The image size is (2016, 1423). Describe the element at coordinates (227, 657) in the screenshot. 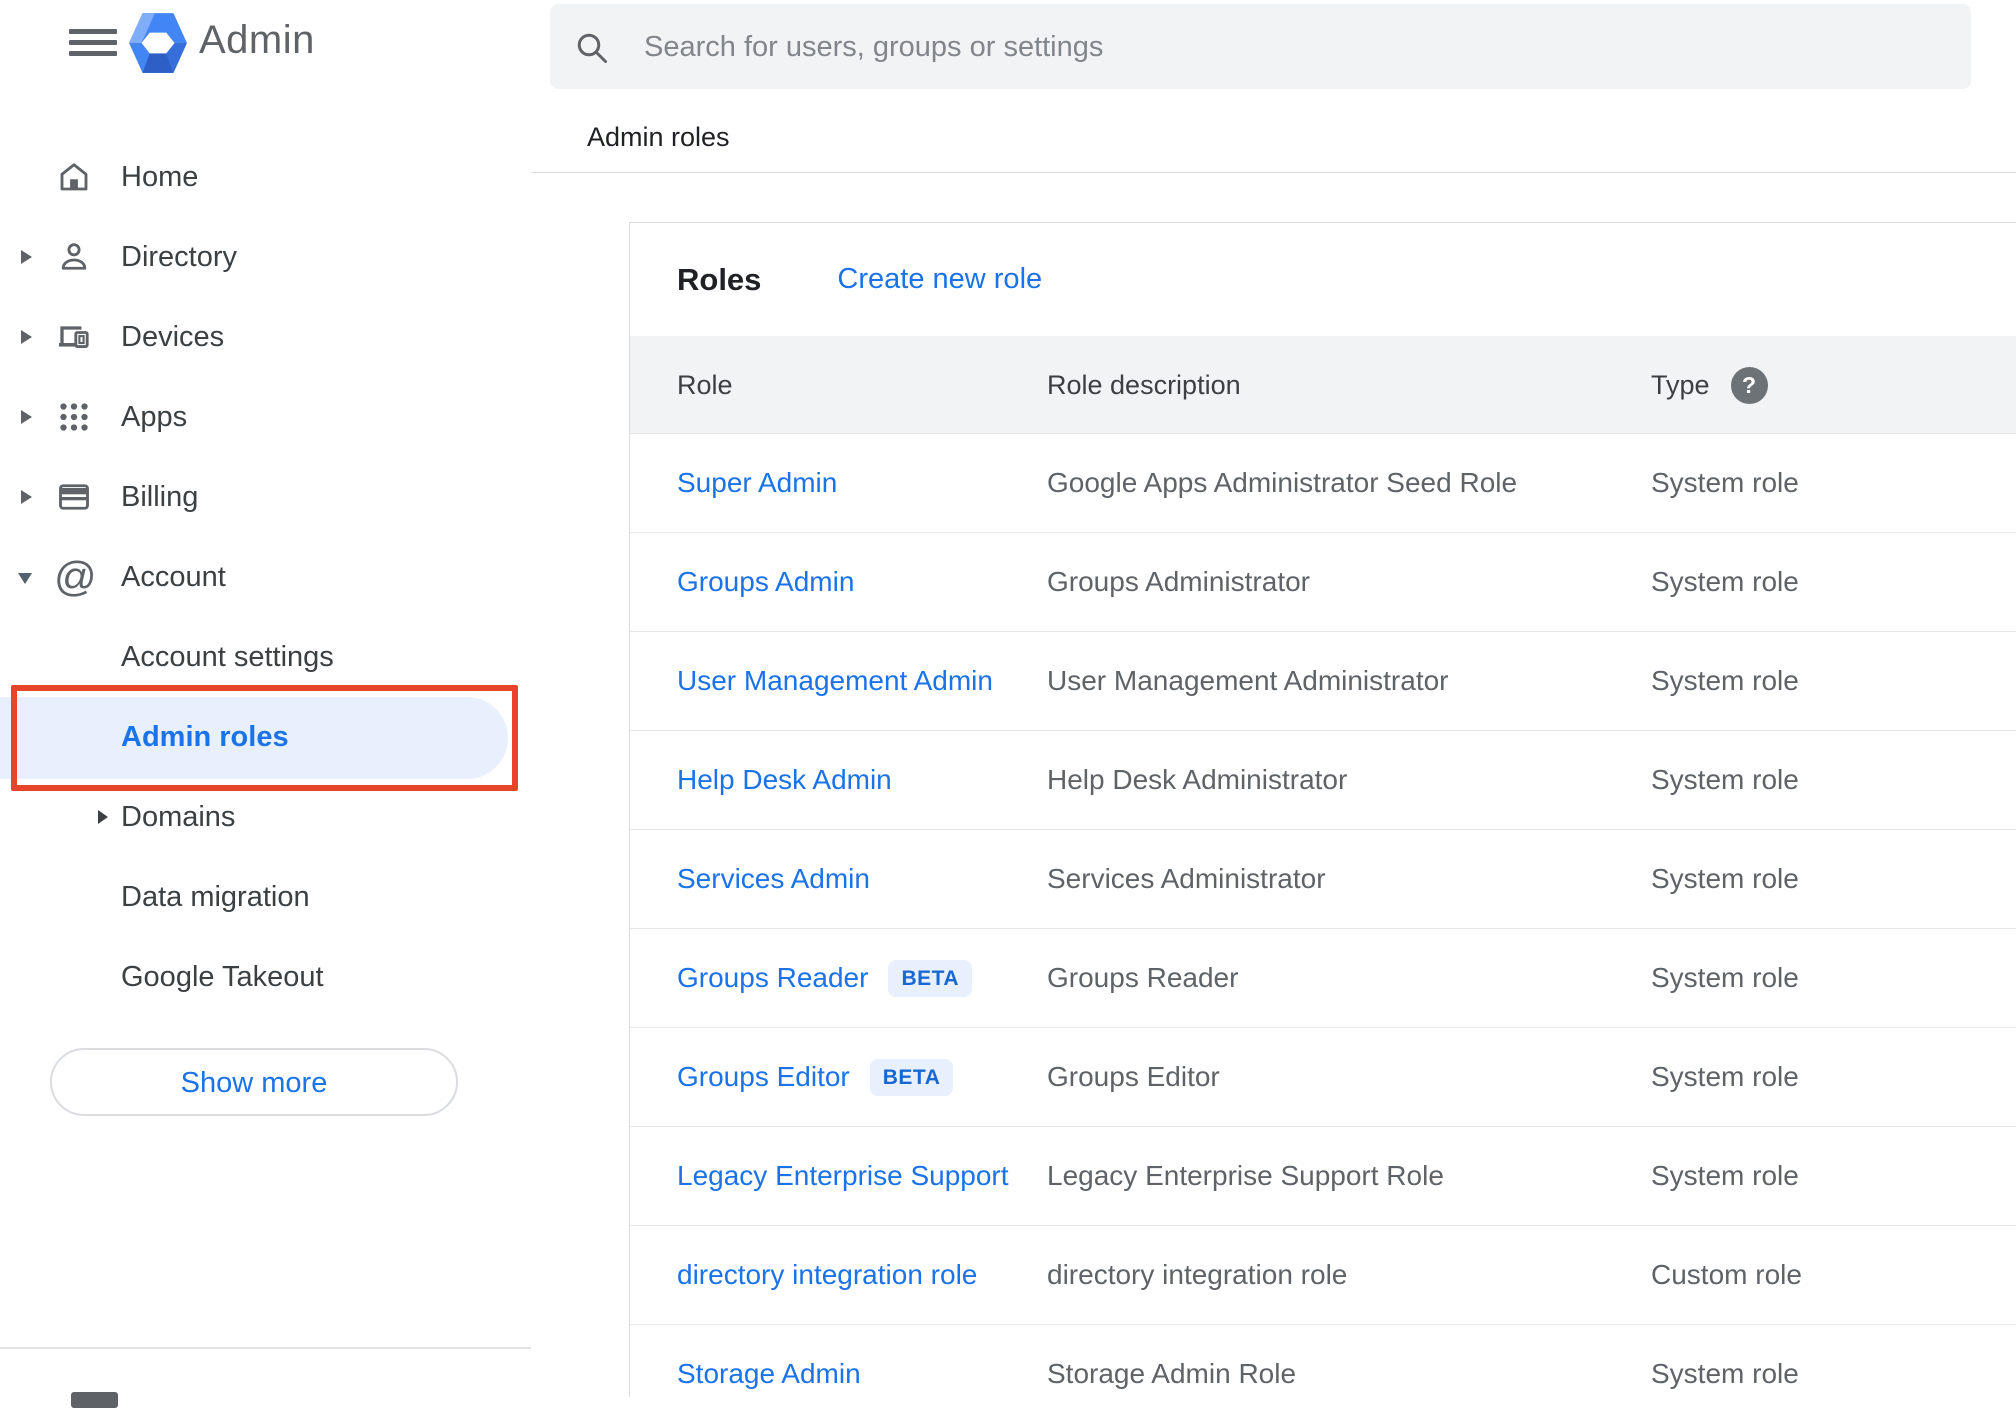

I see `sidebar-item-label: Account settings` at that location.